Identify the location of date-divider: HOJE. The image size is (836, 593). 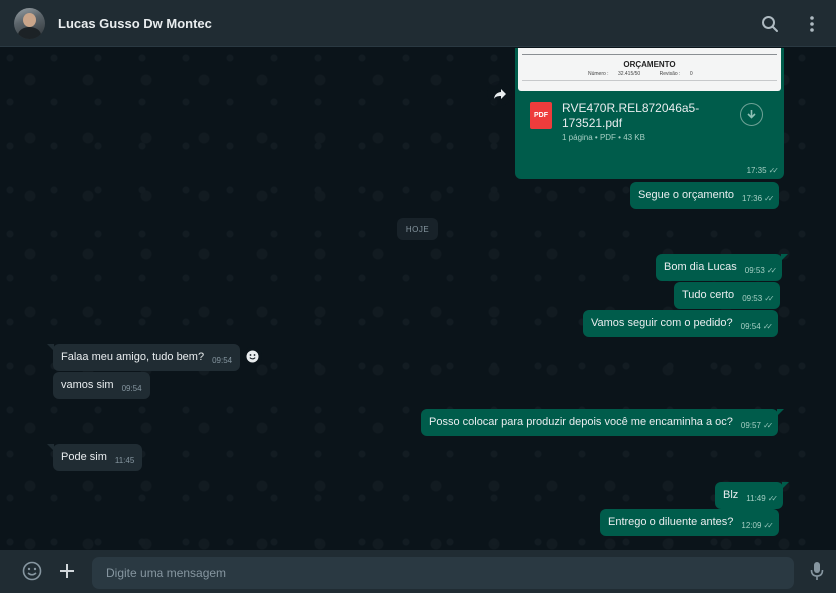
(417, 229).